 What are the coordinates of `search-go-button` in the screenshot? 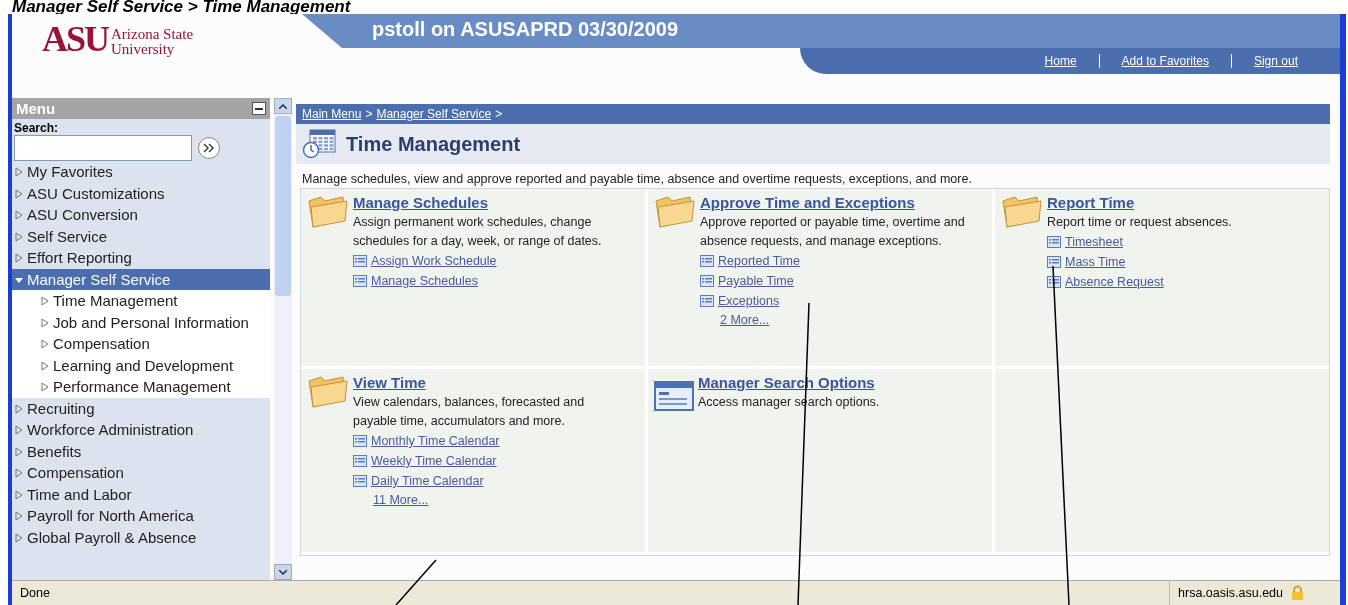 It's located at (209, 148).